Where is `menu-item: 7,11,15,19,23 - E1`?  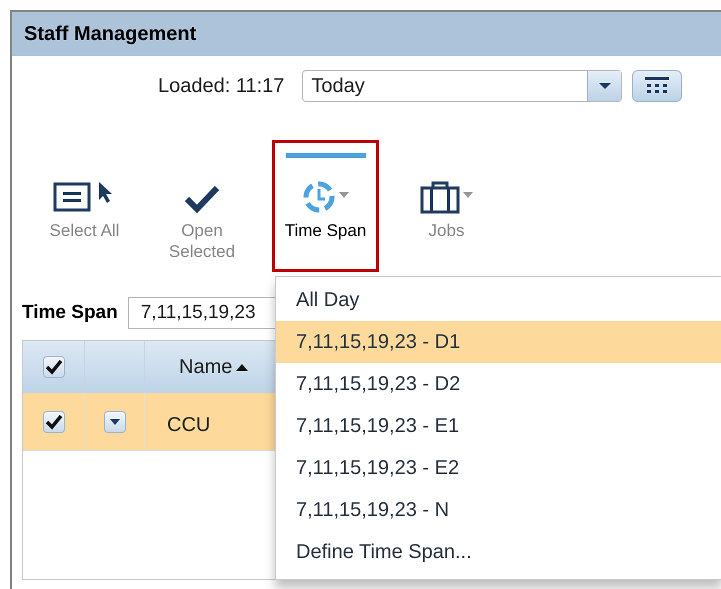
menu-item: 7,11,15,19,23 - E1 is located at coordinates (498, 426).